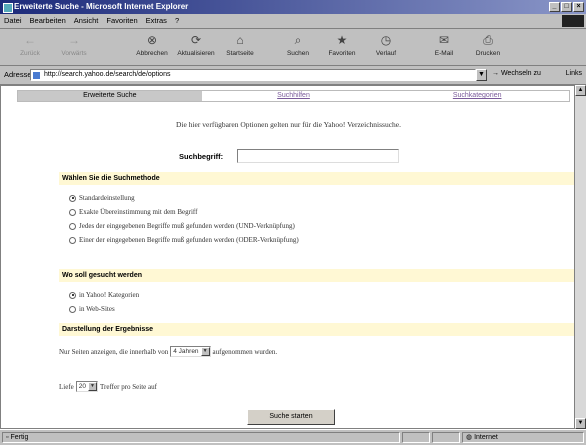 This screenshot has height=445, width=586. What do you see at coordinates (444, 40) in the screenshot?
I see `mail-icon: ✉` at bounding box center [444, 40].